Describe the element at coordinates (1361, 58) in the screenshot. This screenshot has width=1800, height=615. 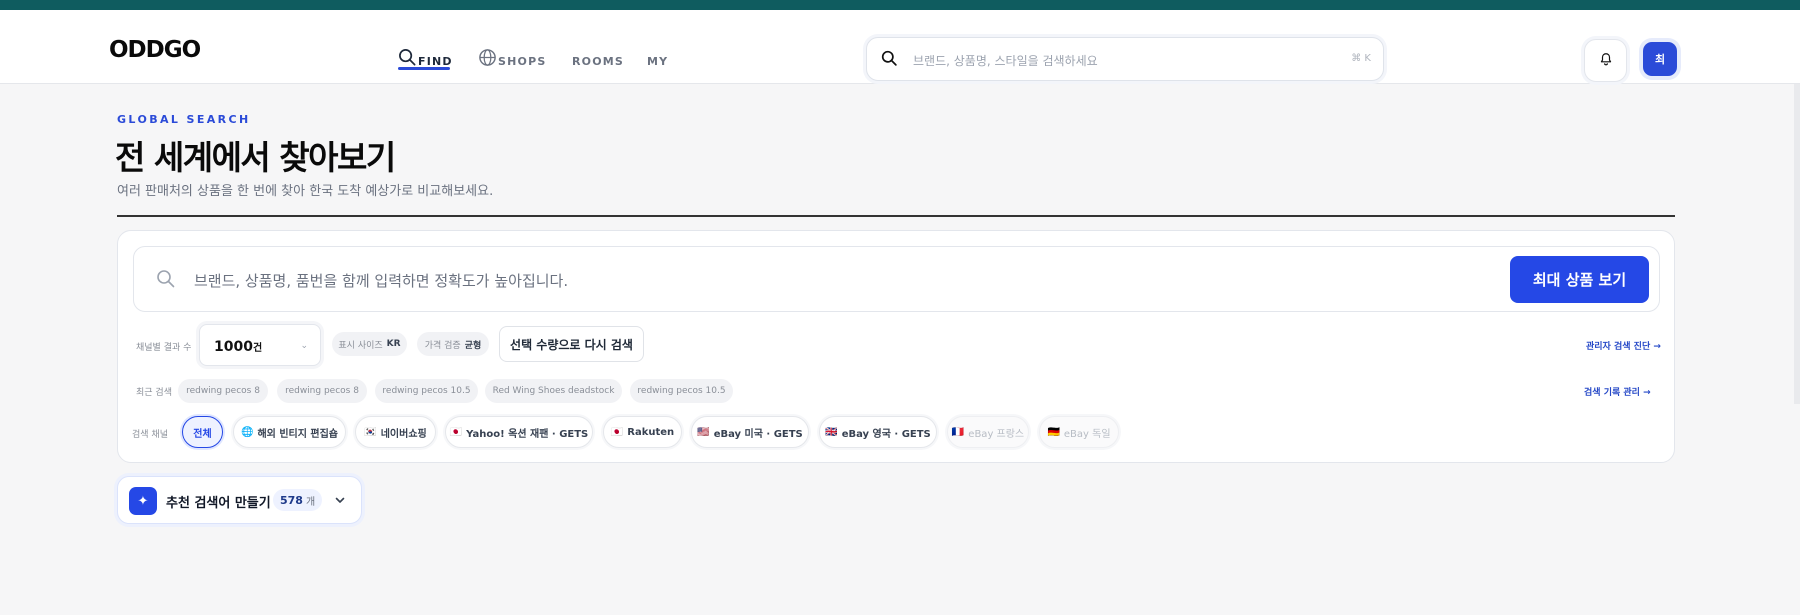
I see `keyboard-shortcut-hint: ⌘ K` at that location.